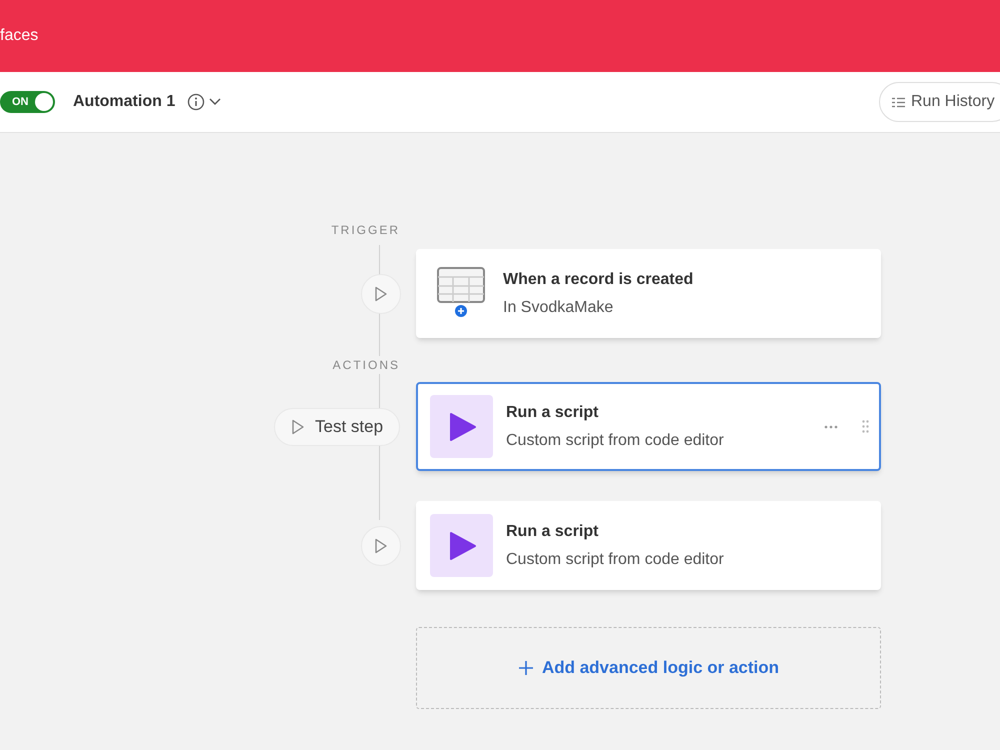 Image resolution: width=1000 pixels, height=750 pixels. I want to click on list-icon, so click(898, 102).